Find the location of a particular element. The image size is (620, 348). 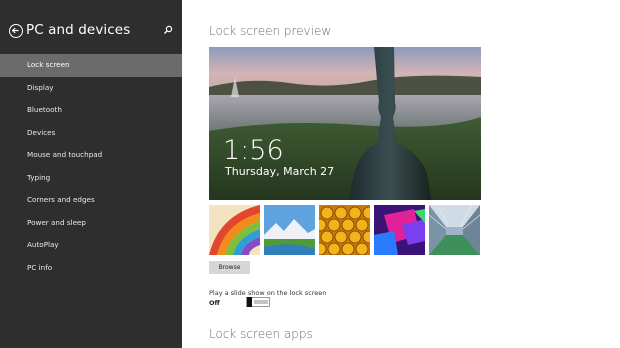

back-button is located at coordinates (16, 31).